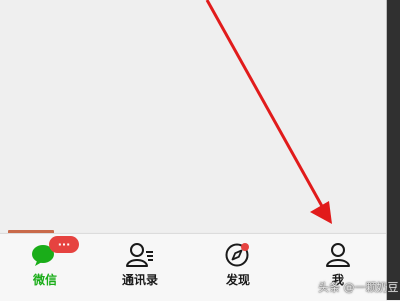 This screenshot has height=301, width=400. I want to click on tab-contacts: 通讯录, so click(140, 267).